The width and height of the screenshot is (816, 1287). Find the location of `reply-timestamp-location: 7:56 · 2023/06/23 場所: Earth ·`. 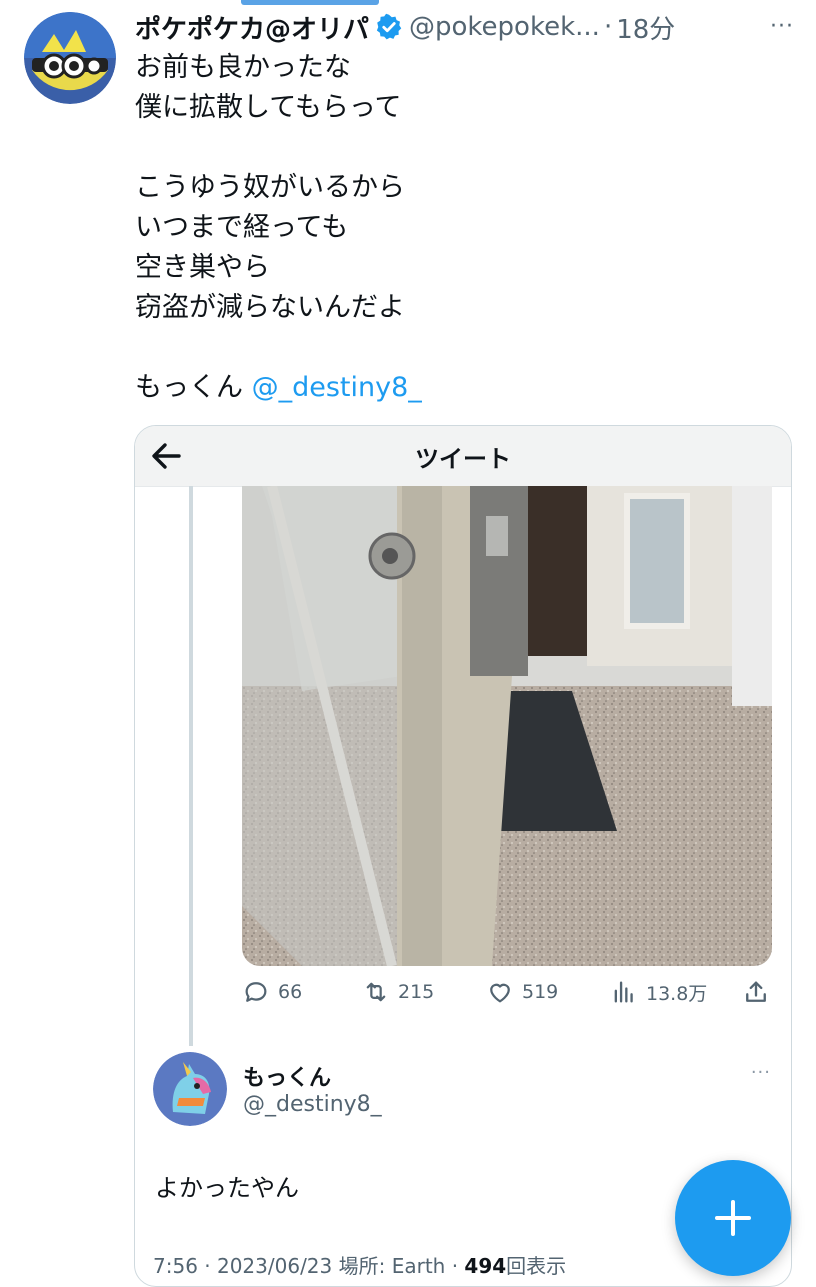

reply-timestamp-location: 7:56 · 2023/06/23 場所: Earth · is located at coordinates (309, 1266).